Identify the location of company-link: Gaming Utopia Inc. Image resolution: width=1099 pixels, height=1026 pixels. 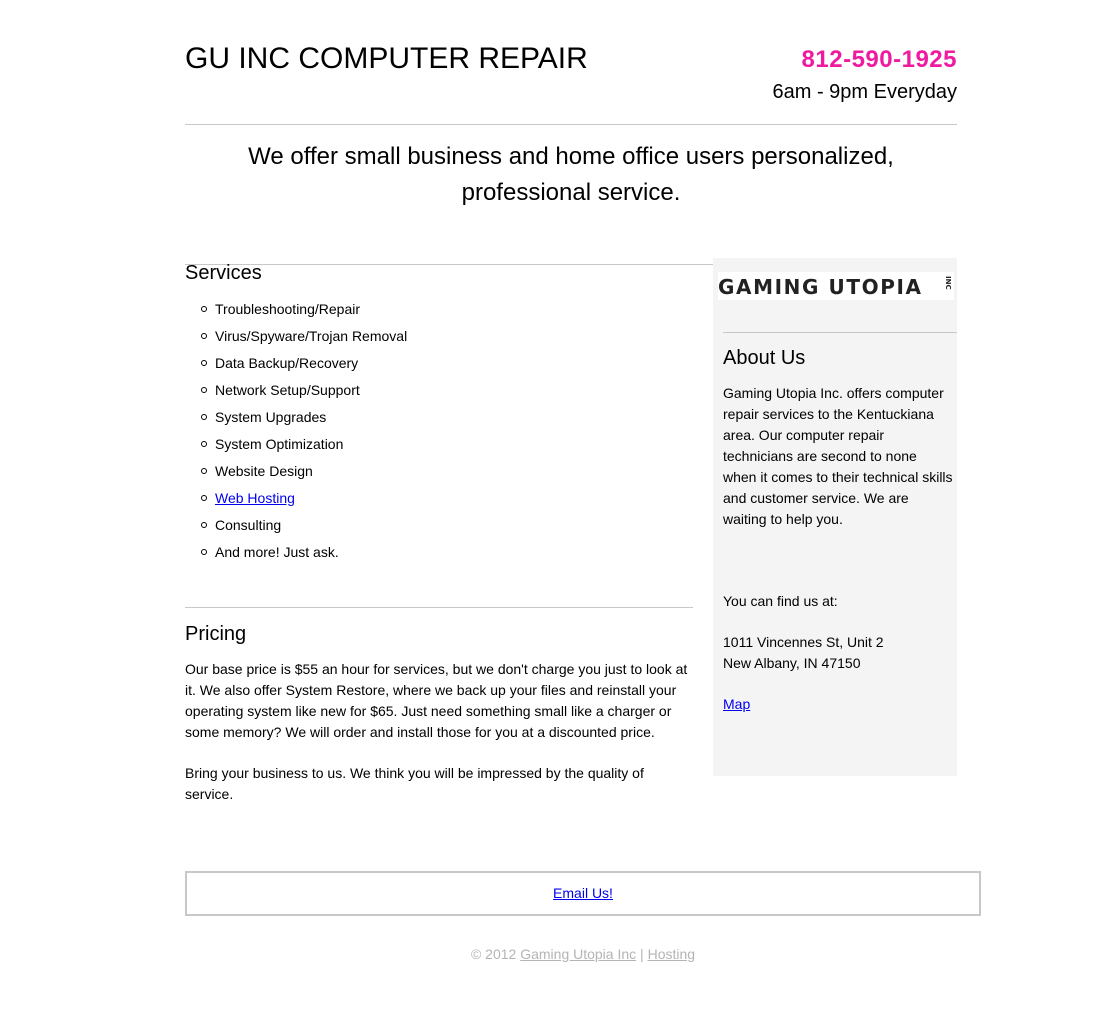
(578, 954).